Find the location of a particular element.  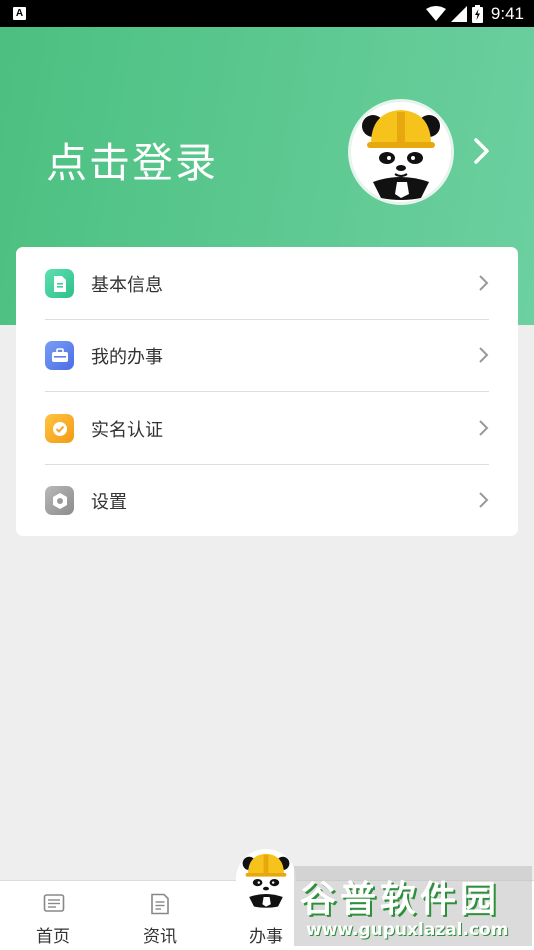

case-icon is located at coordinates (59, 355).